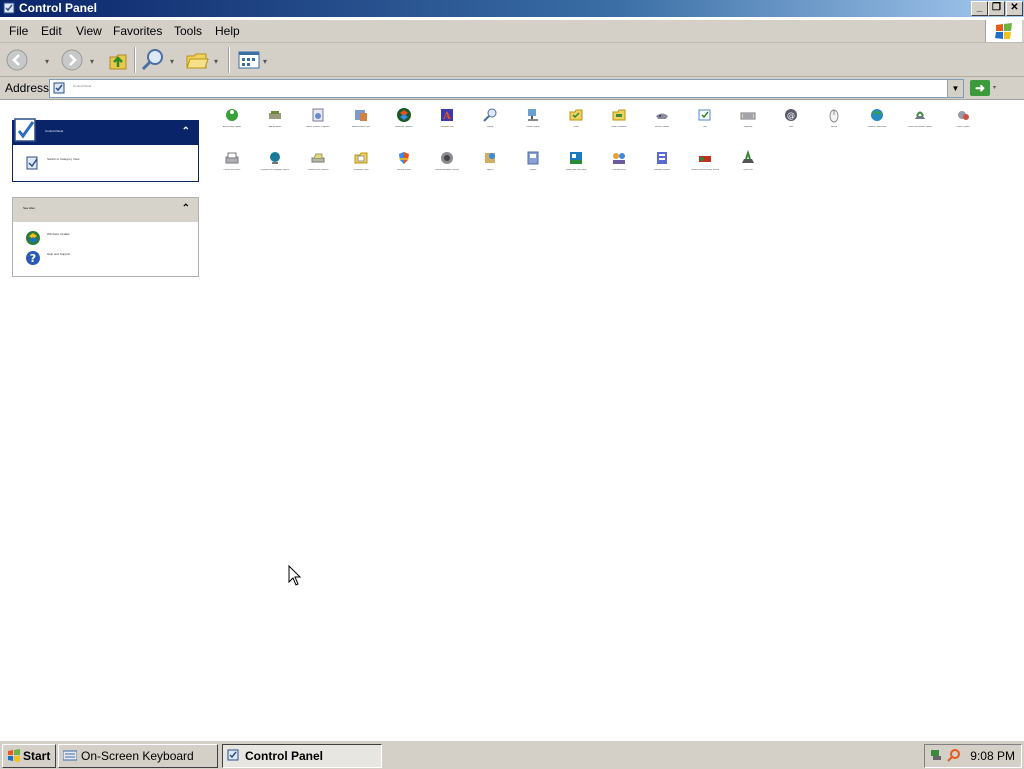 This screenshot has height=769, width=1024. I want to click on back-dropdown-icon: ▾, so click(47, 61).